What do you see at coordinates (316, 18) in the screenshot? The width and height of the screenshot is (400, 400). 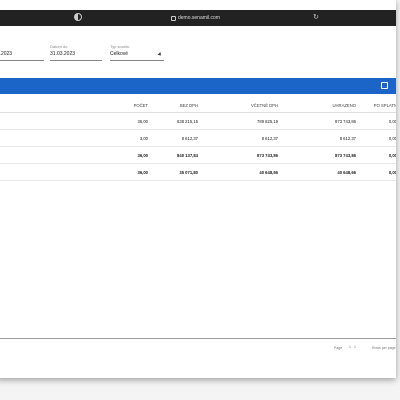 I see `reload-icon: ↻` at bounding box center [316, 18].